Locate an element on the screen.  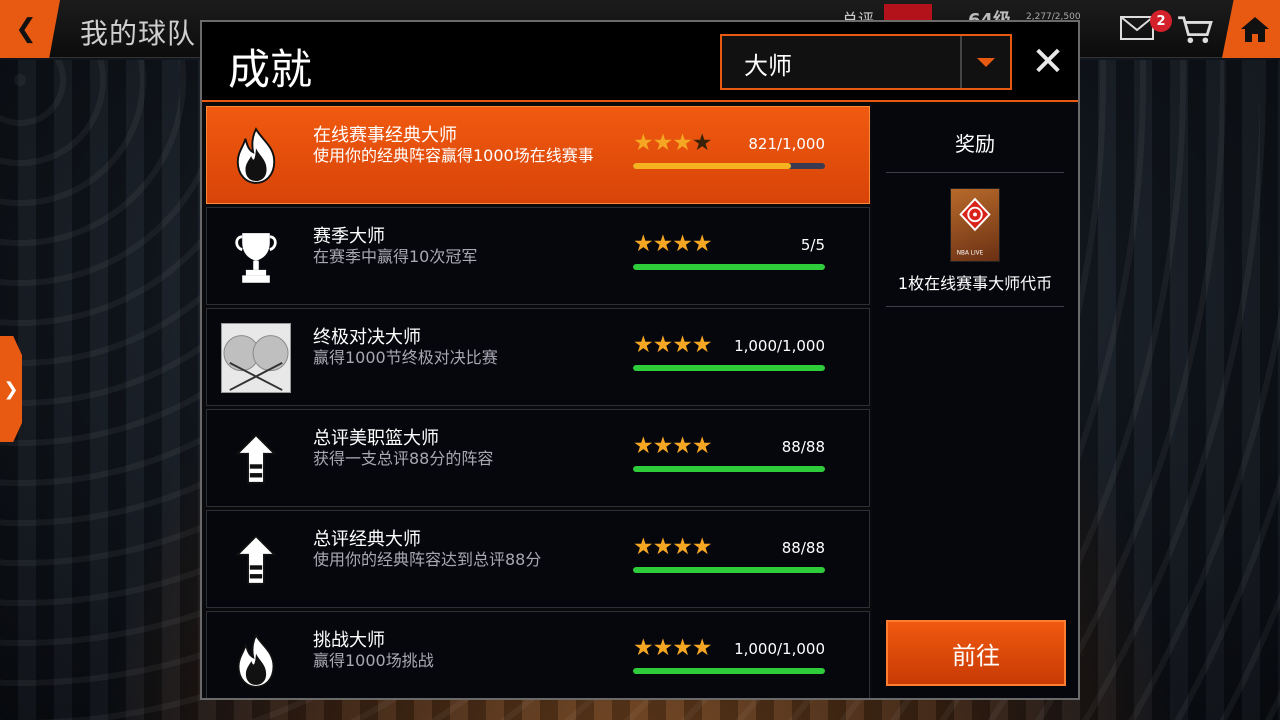
achievement-title: 总评经典大师 is located at coordinates (367, 539).